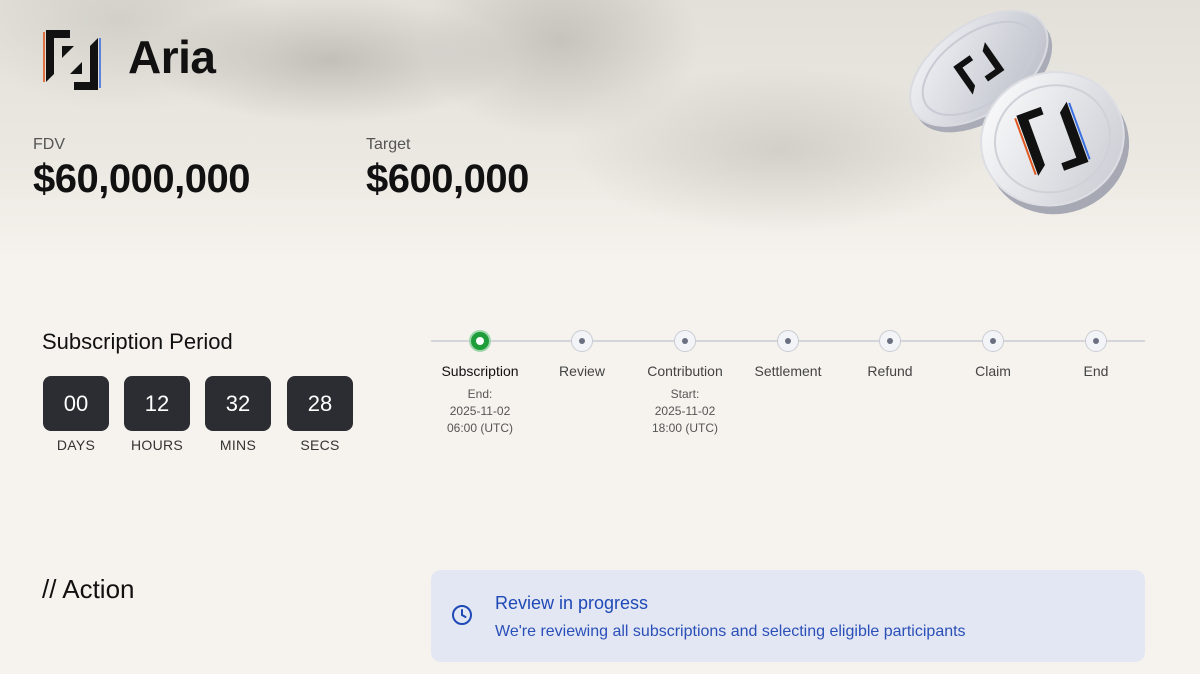 Image resolution: width=1200 pixels, height=674 pixels. Describe the element at coordinates (788, 371) in the screenshot. I see `timeline-step-settlement: Settlement` at that location.